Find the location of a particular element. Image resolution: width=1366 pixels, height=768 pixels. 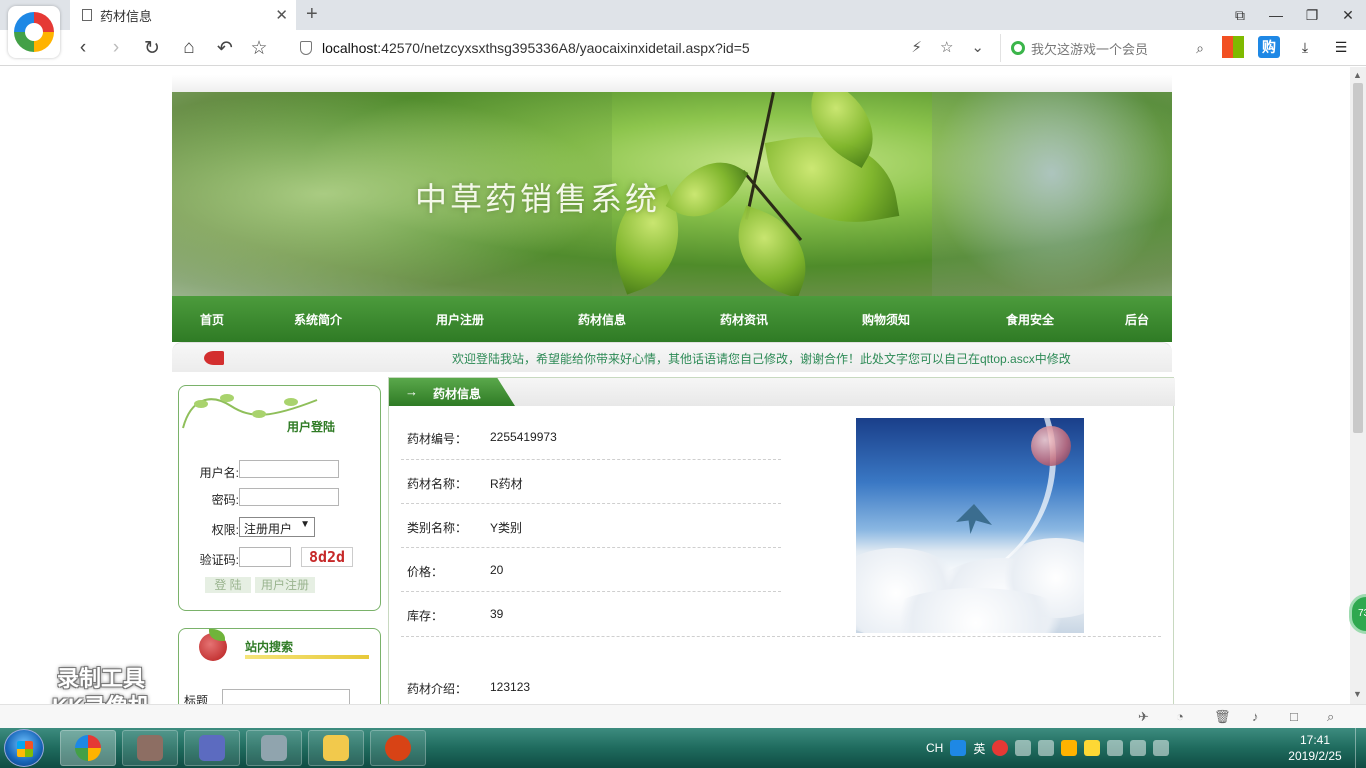

captcha-input is located at coordinates (265, 557).